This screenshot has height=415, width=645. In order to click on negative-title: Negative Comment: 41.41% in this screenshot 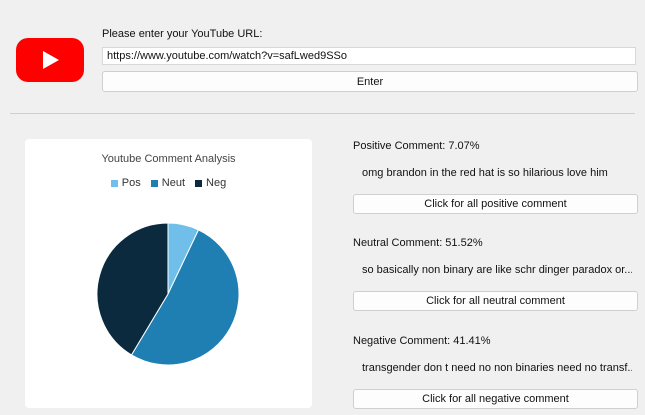, I will do `click(422, 341)`.